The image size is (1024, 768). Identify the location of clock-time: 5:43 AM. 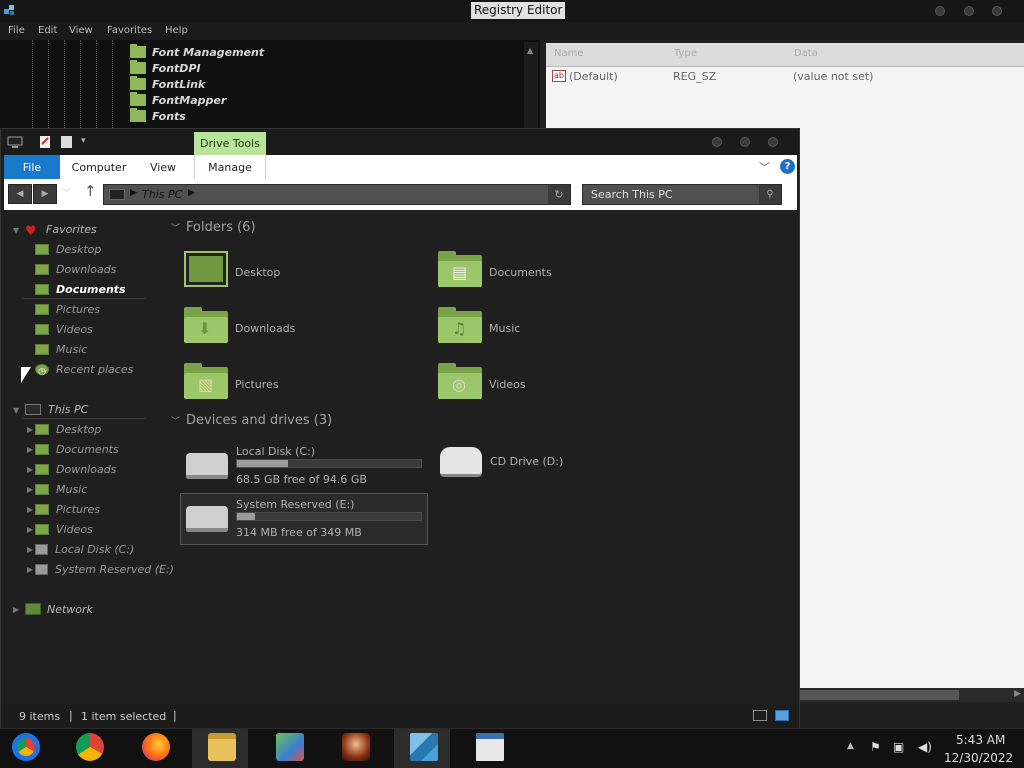
(980, 740).